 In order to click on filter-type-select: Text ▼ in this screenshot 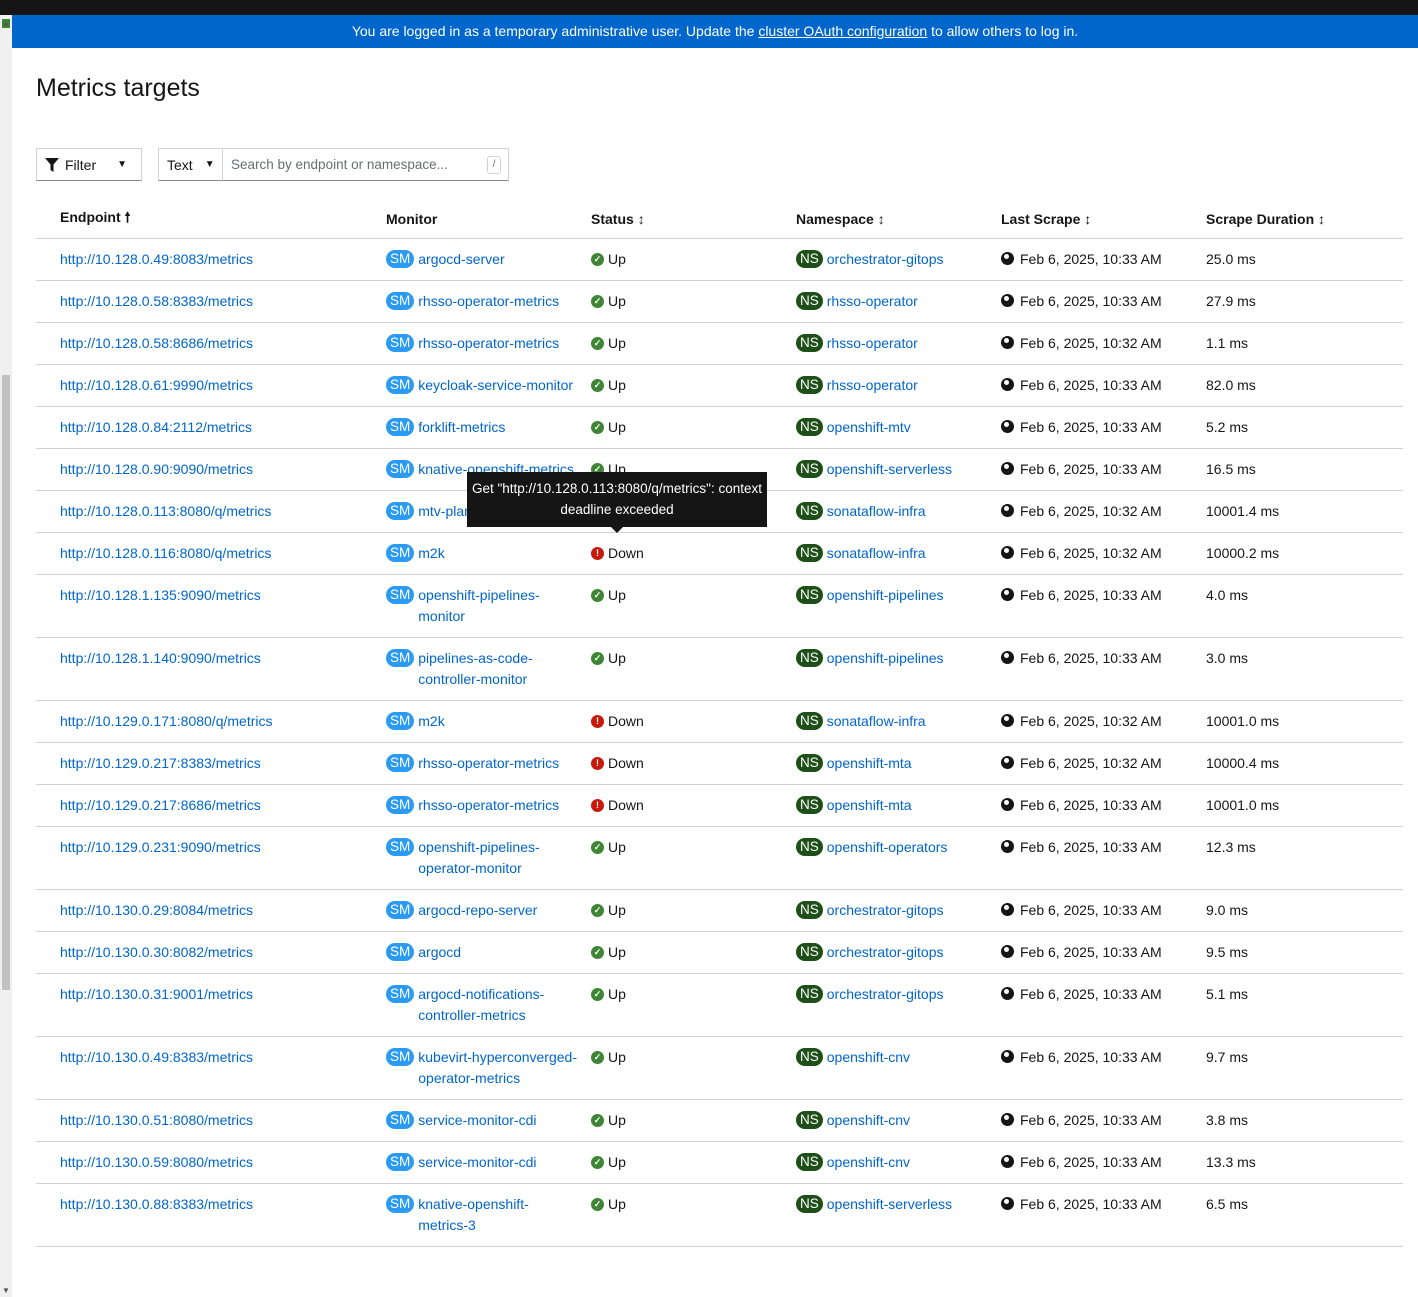, I will do `click(190, 164)`.